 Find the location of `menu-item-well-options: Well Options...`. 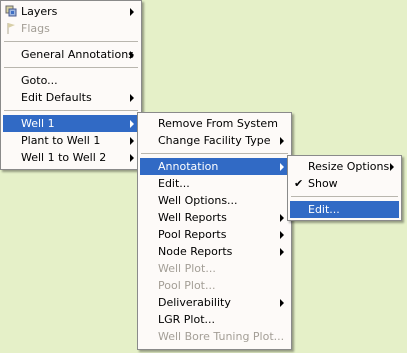

menu-item-well-options: Well Options... is located at coordinates (214, 200).